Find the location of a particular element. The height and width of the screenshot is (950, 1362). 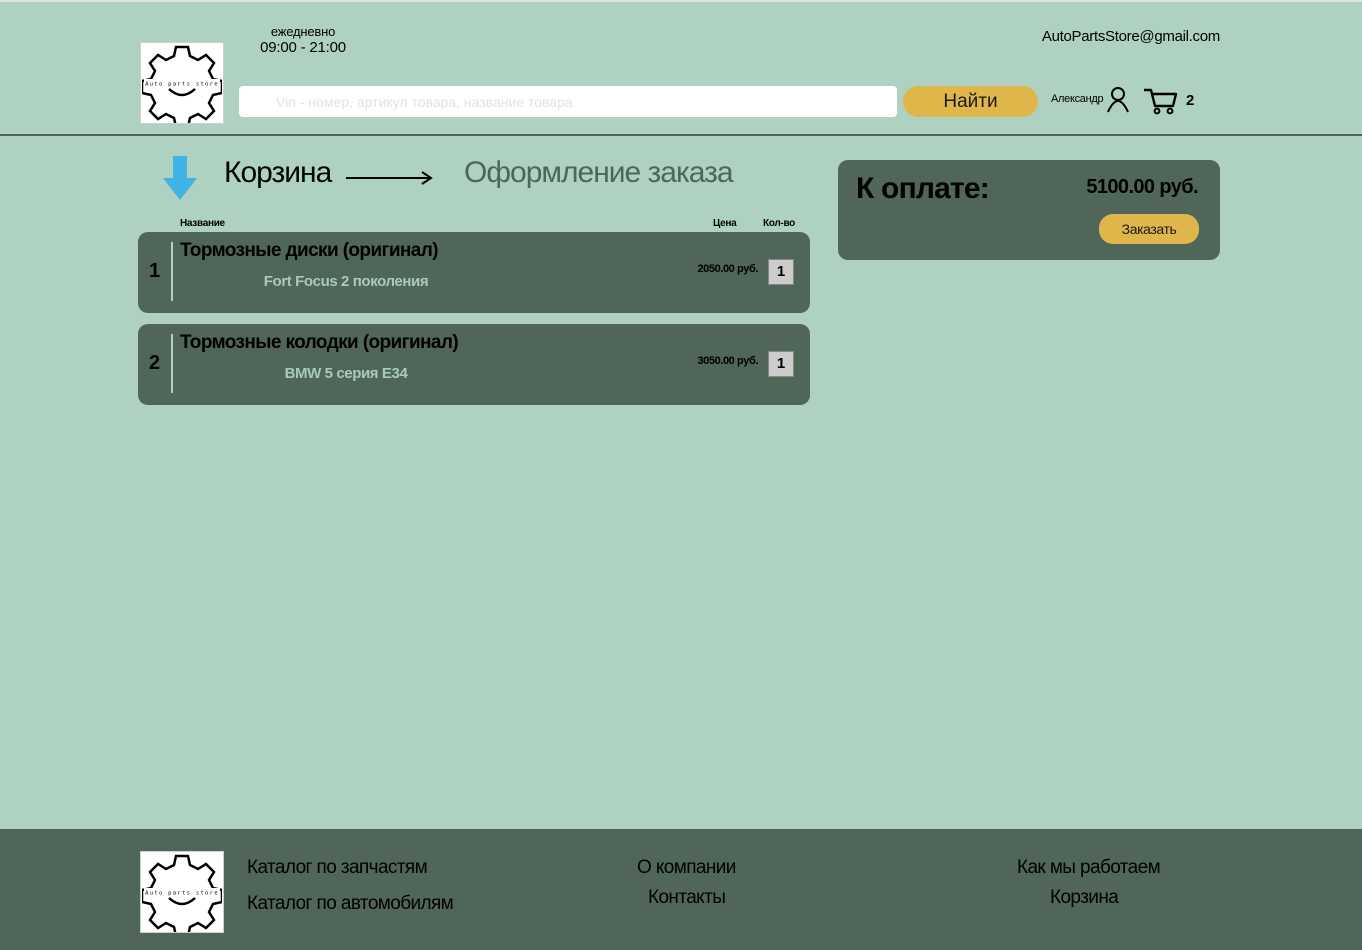

cart-count-badge: 2 is located at coordinates (1190, 100).